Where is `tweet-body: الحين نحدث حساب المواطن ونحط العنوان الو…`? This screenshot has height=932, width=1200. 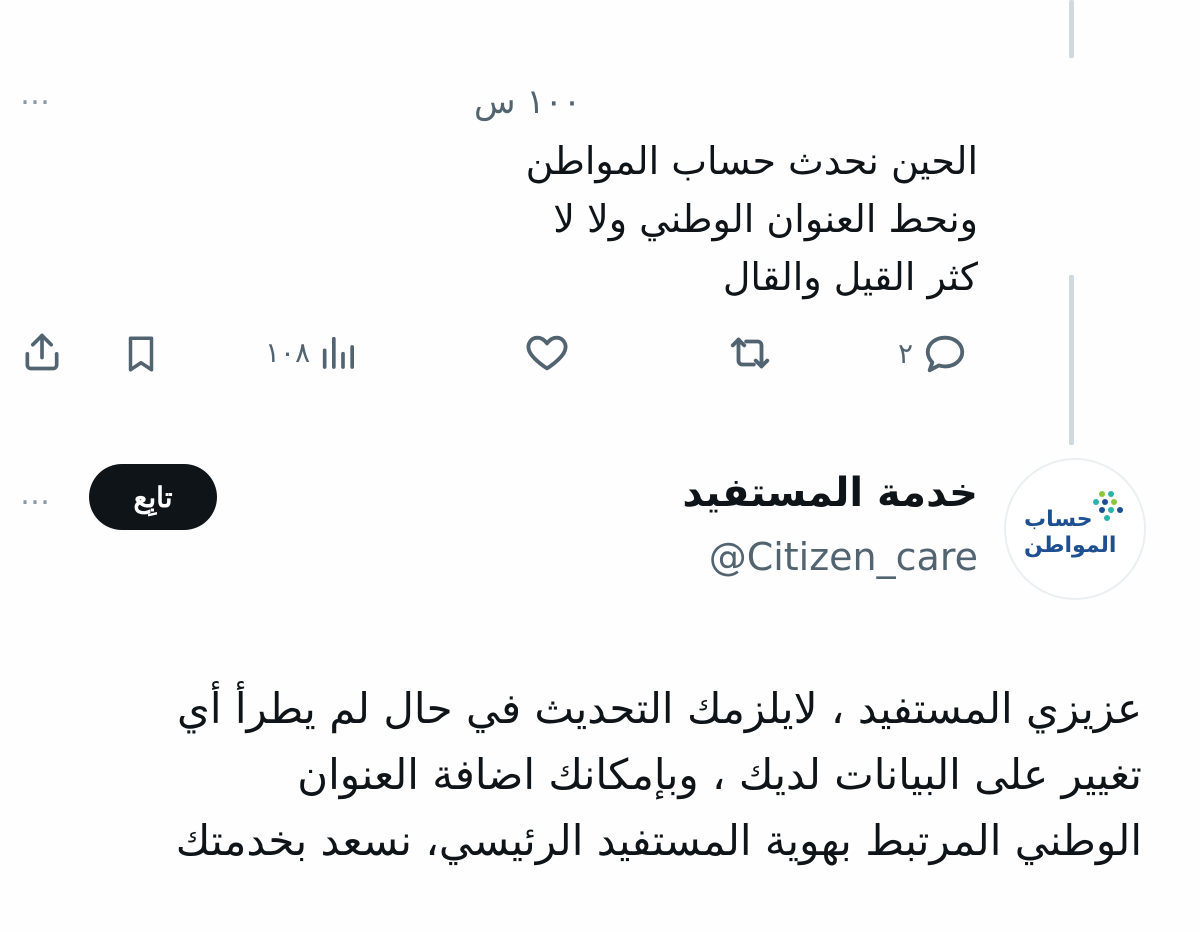
tweet-body: الحين نحدث حساب المواطن ونحط العنوان الو… is located at coordinates (628, 219).